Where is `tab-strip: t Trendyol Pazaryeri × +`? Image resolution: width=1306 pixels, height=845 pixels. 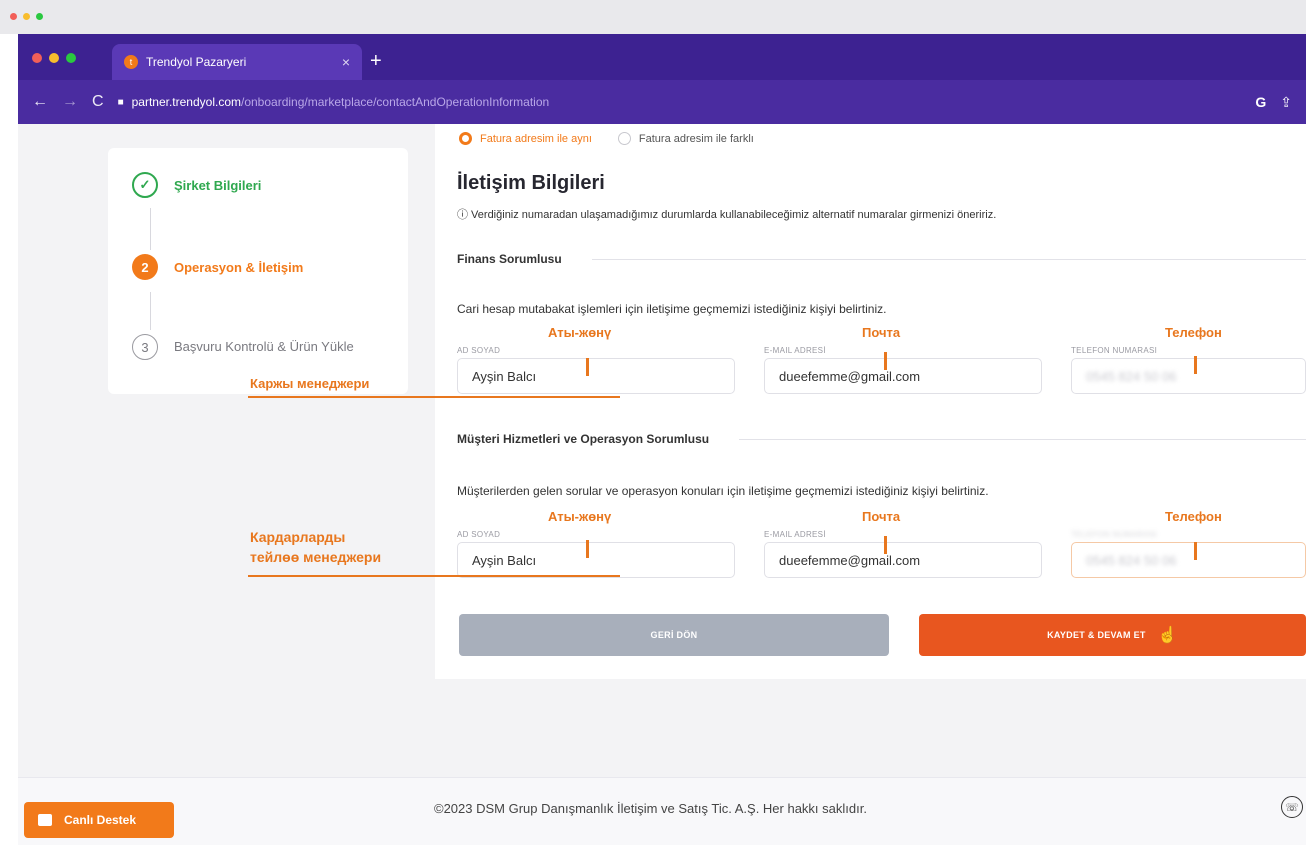
tab-strip: t Trendyol Pazaryeri × + is located at coordinates (662, 57).